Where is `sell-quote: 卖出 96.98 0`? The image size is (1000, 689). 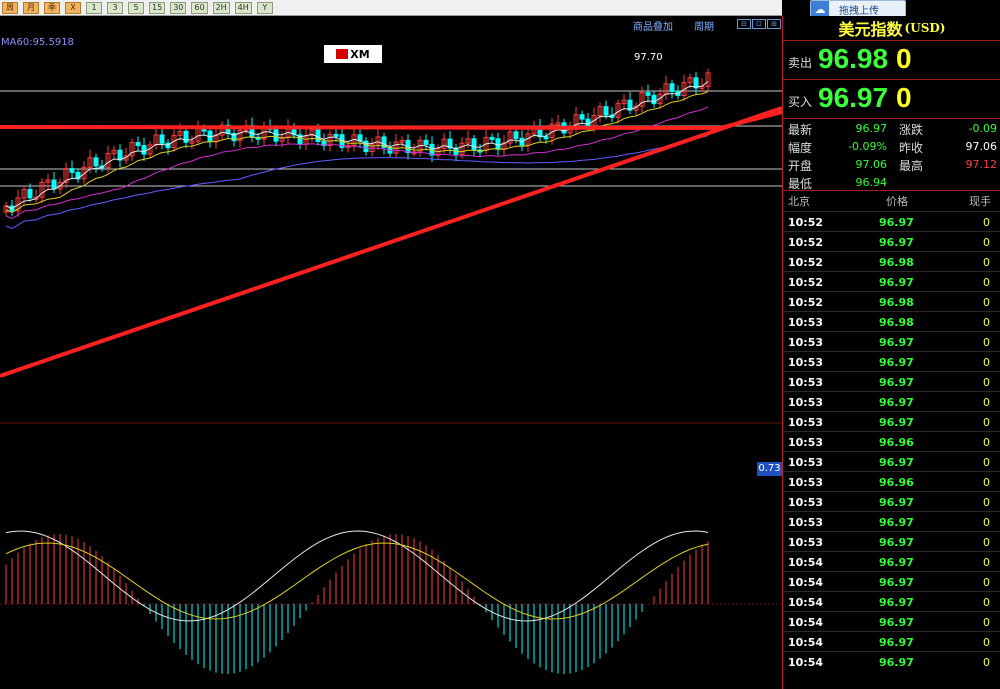 sell-quote: 卖出 96.98 0 is located at coordinates (891, 60).